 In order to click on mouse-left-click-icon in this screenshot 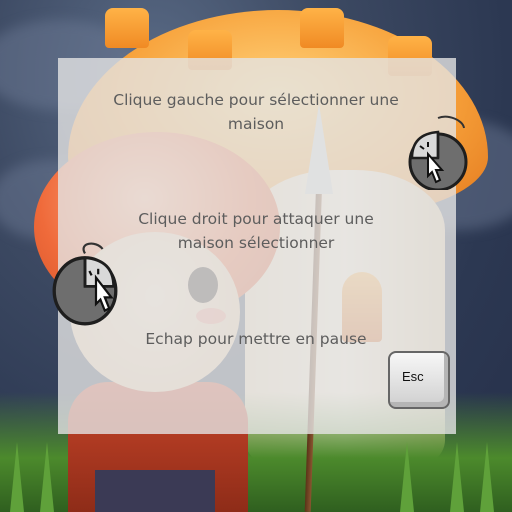, I will do `click(438, 152)`.